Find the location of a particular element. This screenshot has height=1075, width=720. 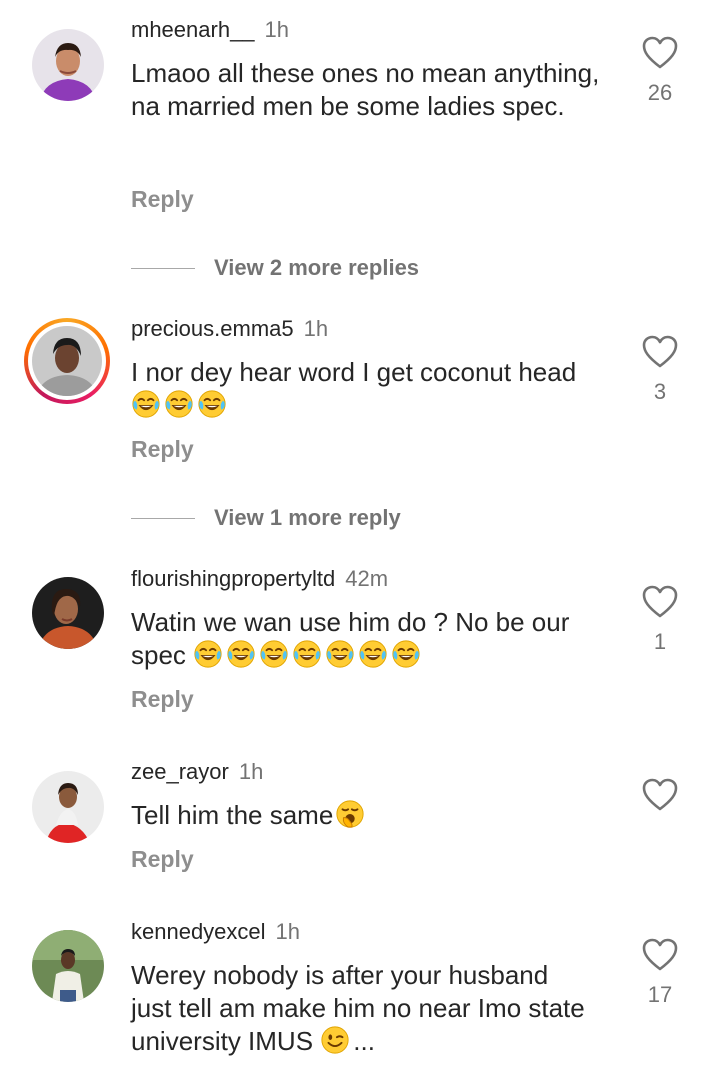

username-link: flourishingpropertyltd is located at coordinates (233, 578).